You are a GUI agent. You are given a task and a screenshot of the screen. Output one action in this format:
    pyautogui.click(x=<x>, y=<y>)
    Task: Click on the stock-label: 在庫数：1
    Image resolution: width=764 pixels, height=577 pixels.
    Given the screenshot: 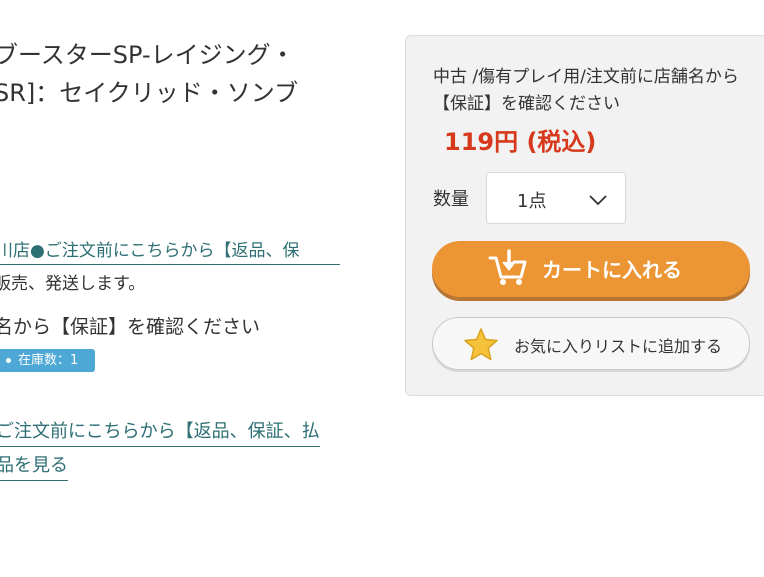 What is the action you would take?
    pyautogui.click(x=48, y=360)
    